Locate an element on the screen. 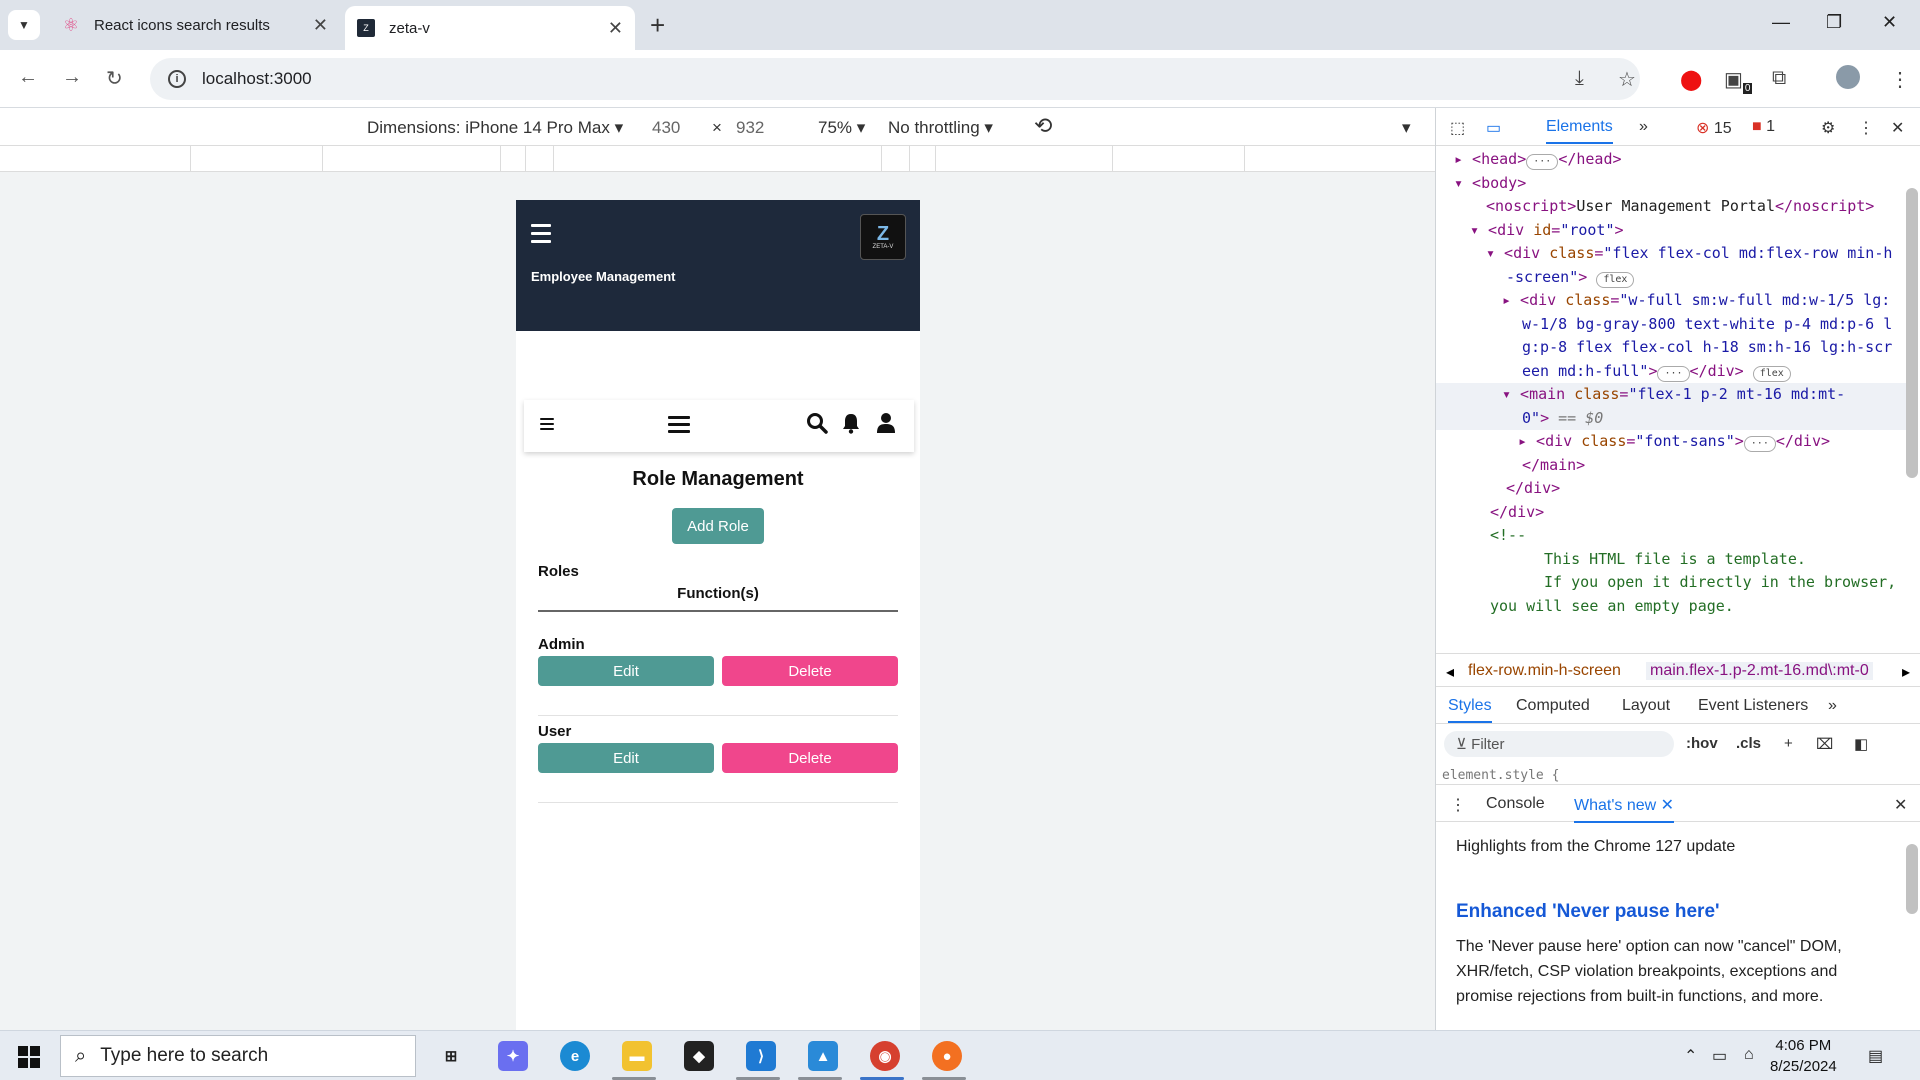 The height and width of the screenshot is (1080, 1920). notifications-icon: ▤ is located at coordinates (1875, 1056).